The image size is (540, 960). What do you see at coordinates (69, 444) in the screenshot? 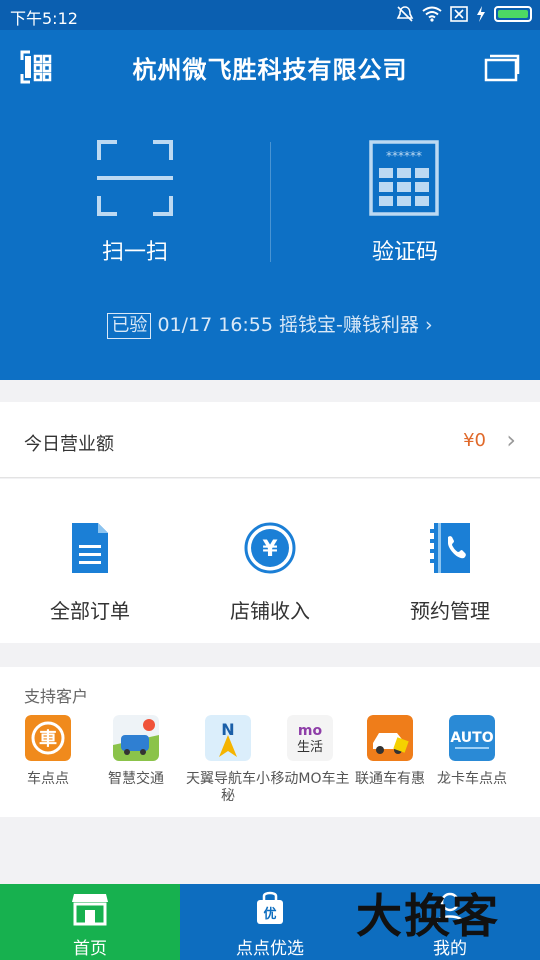
I see `today-revenue-label: 今日营业额` at bounding box center [69, 444].